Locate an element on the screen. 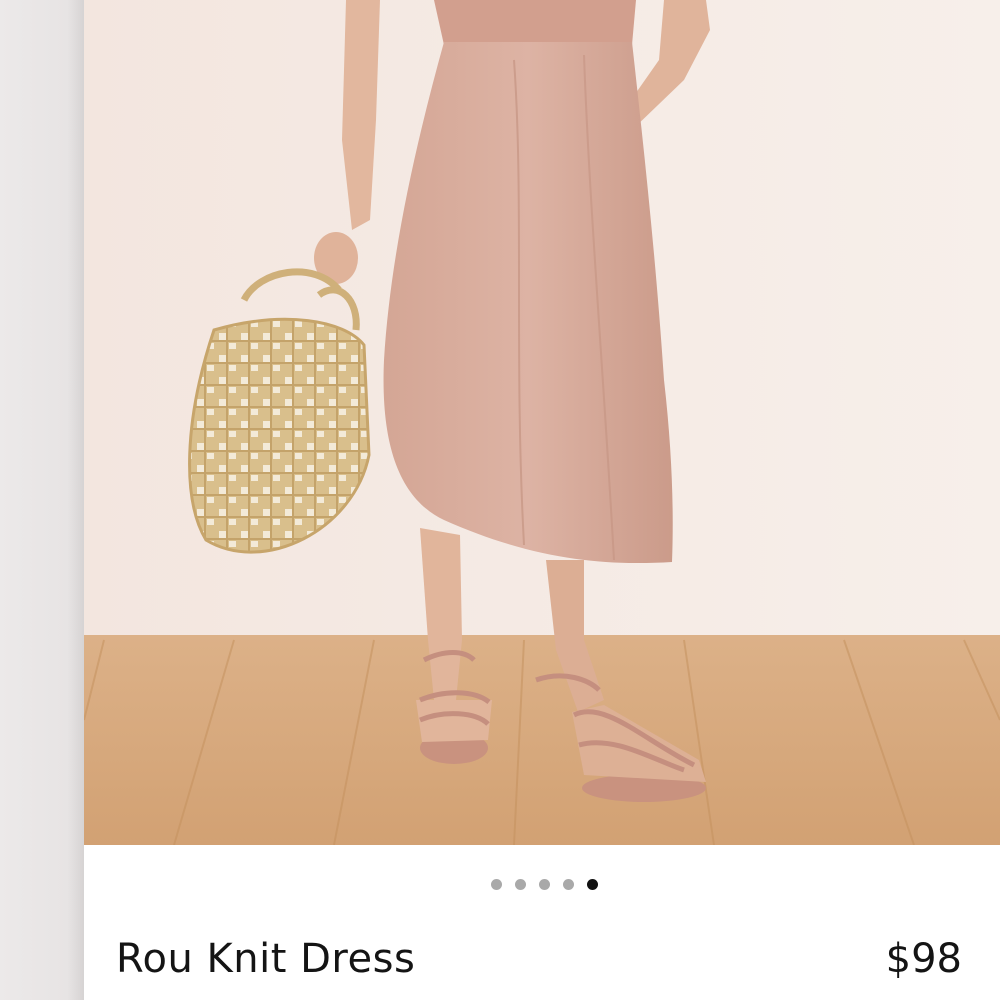  product-name: Rou Knit Dress is located at coordinates (266, 959).